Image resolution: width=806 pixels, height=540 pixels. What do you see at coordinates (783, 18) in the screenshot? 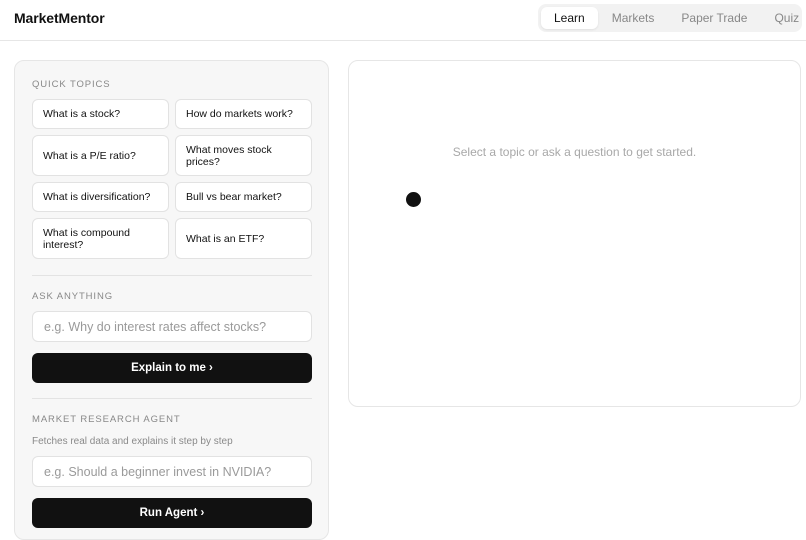
I see `tab-quiz: Quiz` at bounding box center [783, 18].